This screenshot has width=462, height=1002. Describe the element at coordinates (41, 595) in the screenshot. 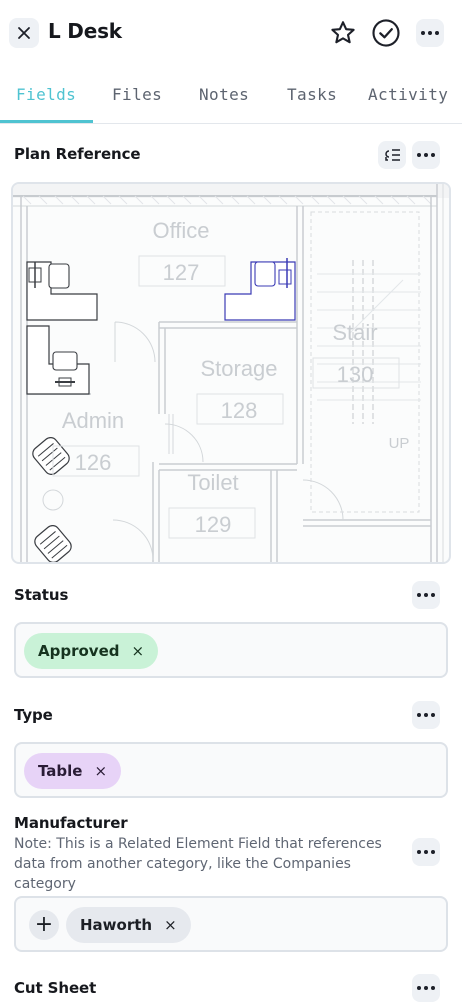

I see `status-label: Status` at that location.